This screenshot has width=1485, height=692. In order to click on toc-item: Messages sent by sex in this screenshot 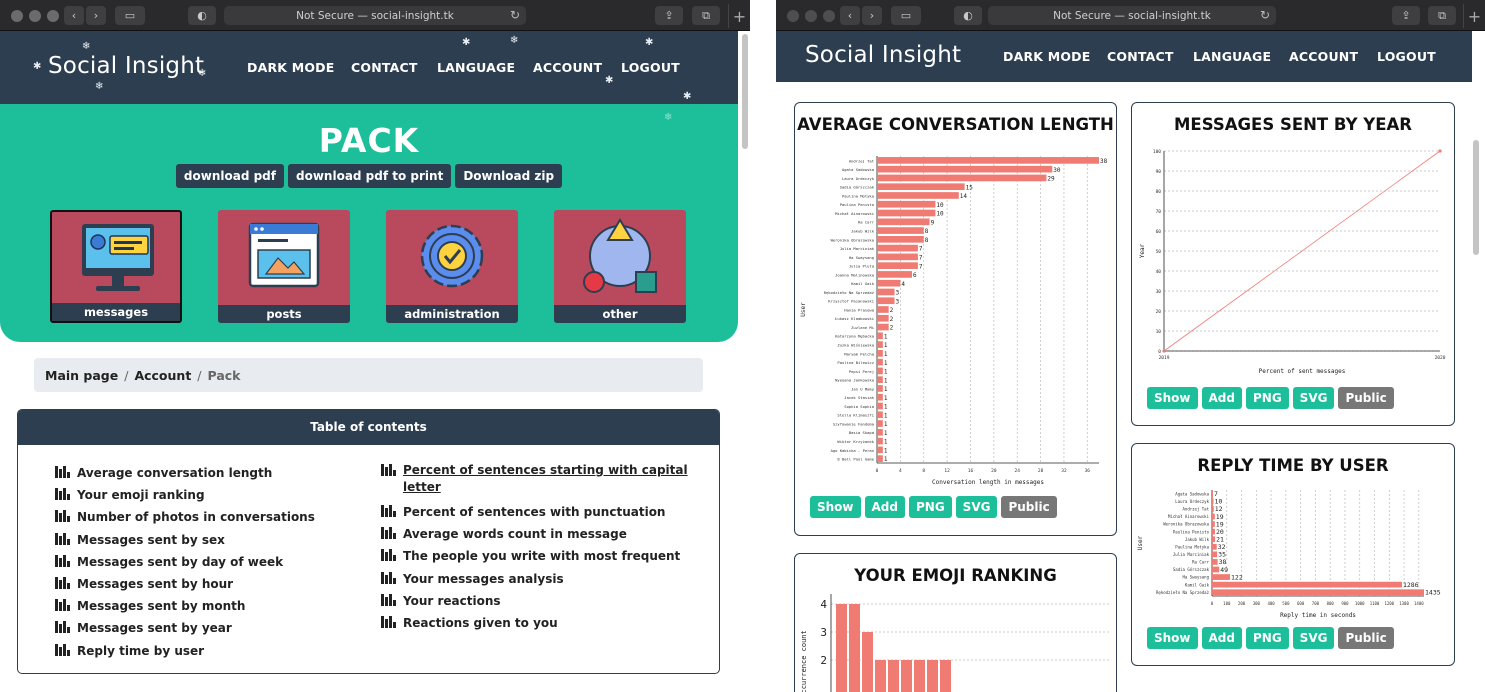, I will do `click(185, 540)`.